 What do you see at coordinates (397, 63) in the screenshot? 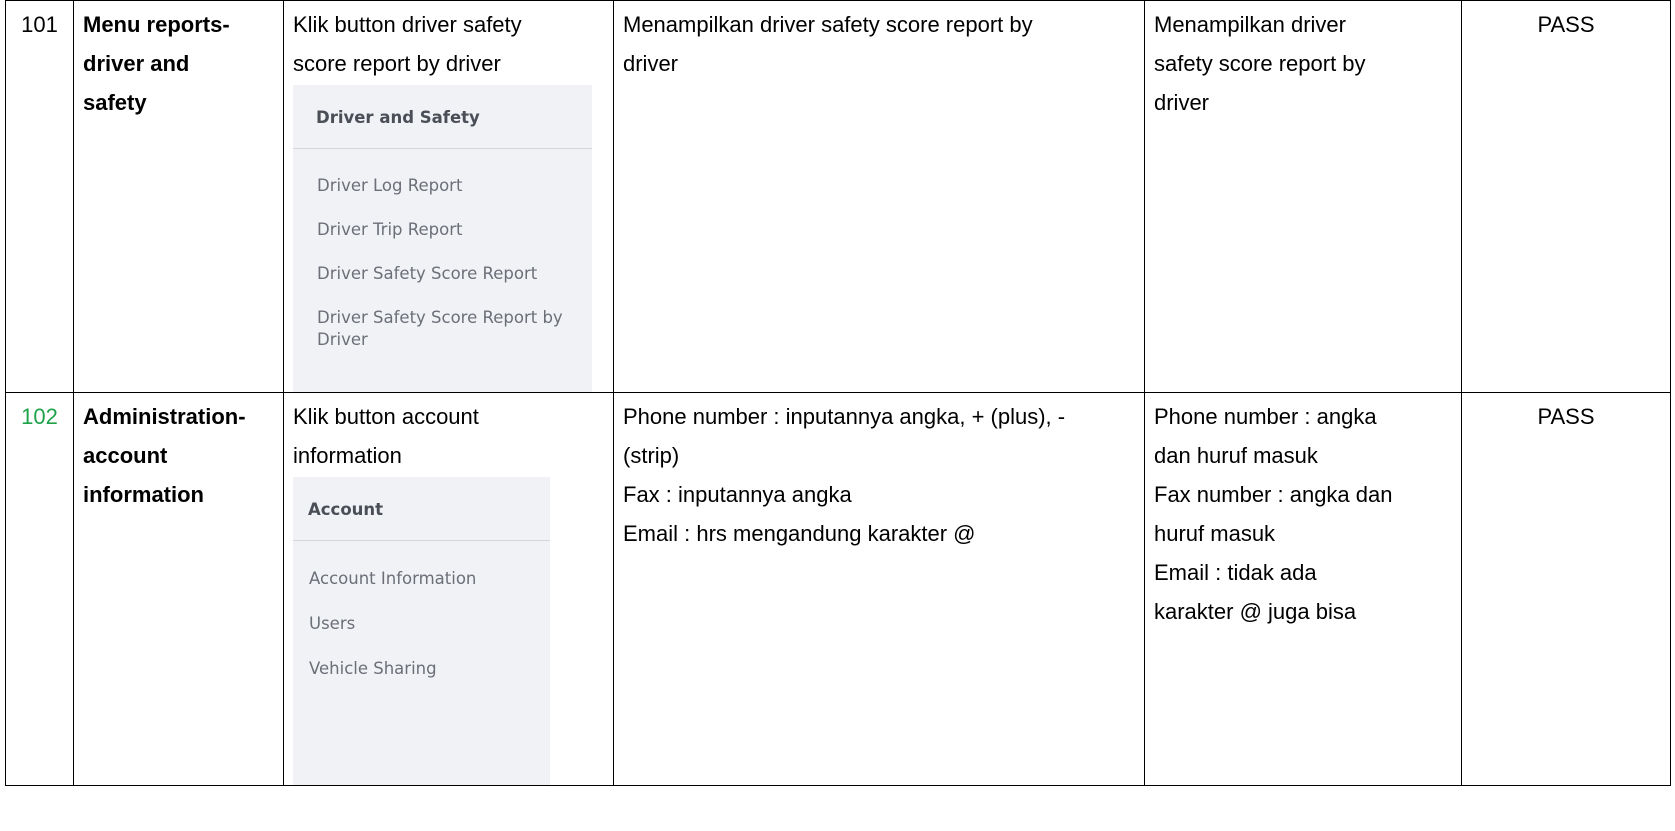
I see `step-text: score report by driver` at bounding box center [397, 63].